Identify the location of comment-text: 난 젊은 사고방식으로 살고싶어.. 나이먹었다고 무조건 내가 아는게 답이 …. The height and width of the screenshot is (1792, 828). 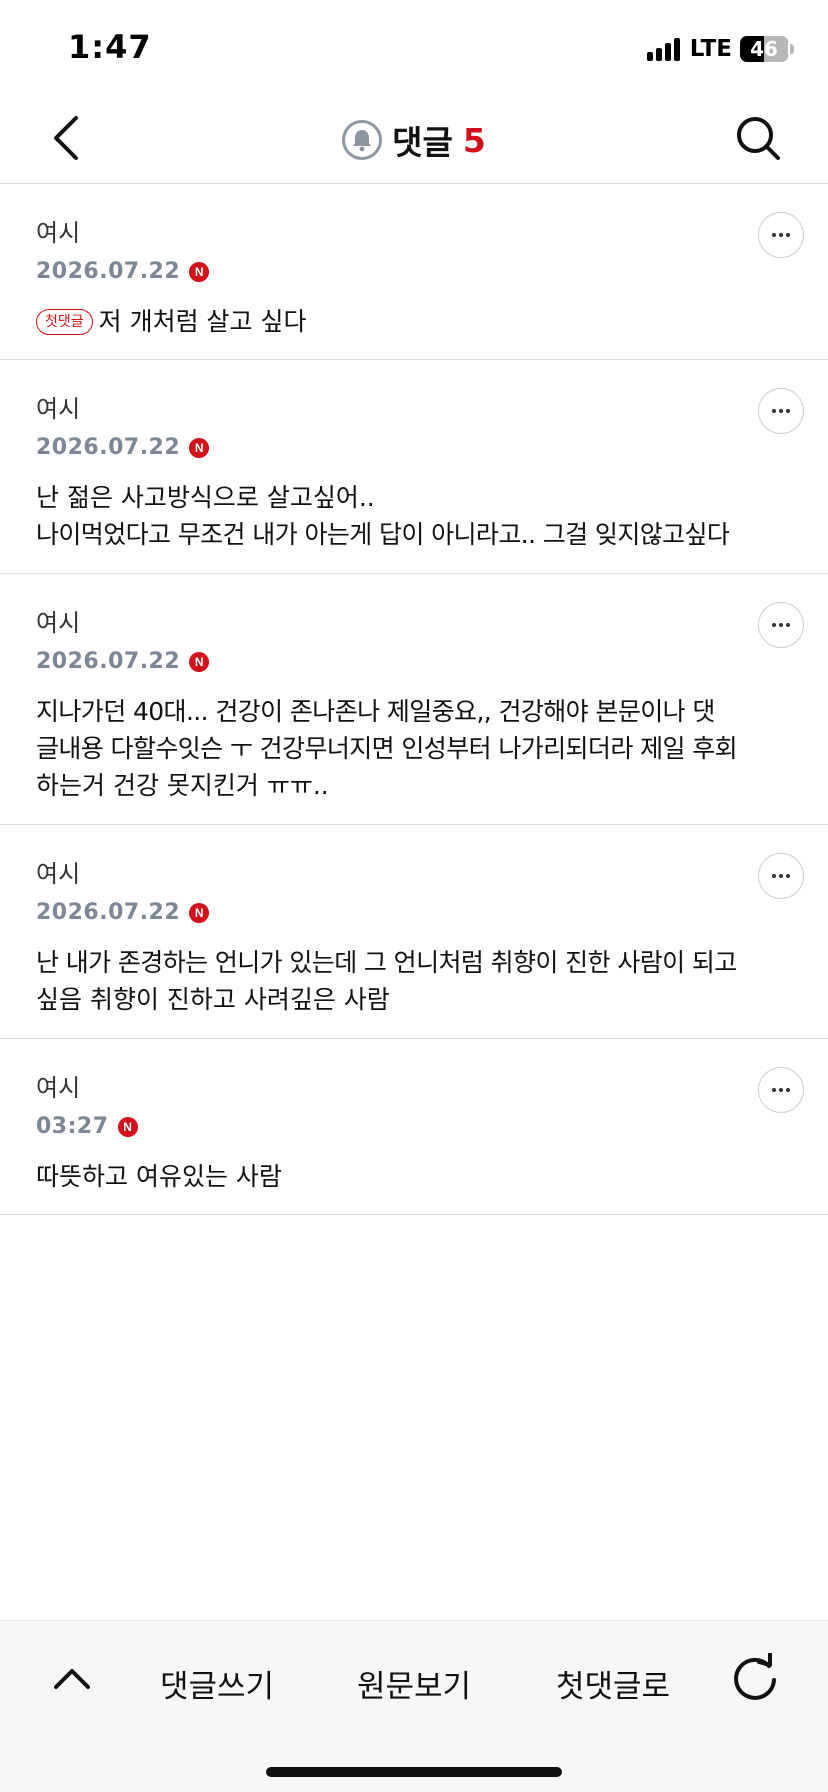
(414, 516).